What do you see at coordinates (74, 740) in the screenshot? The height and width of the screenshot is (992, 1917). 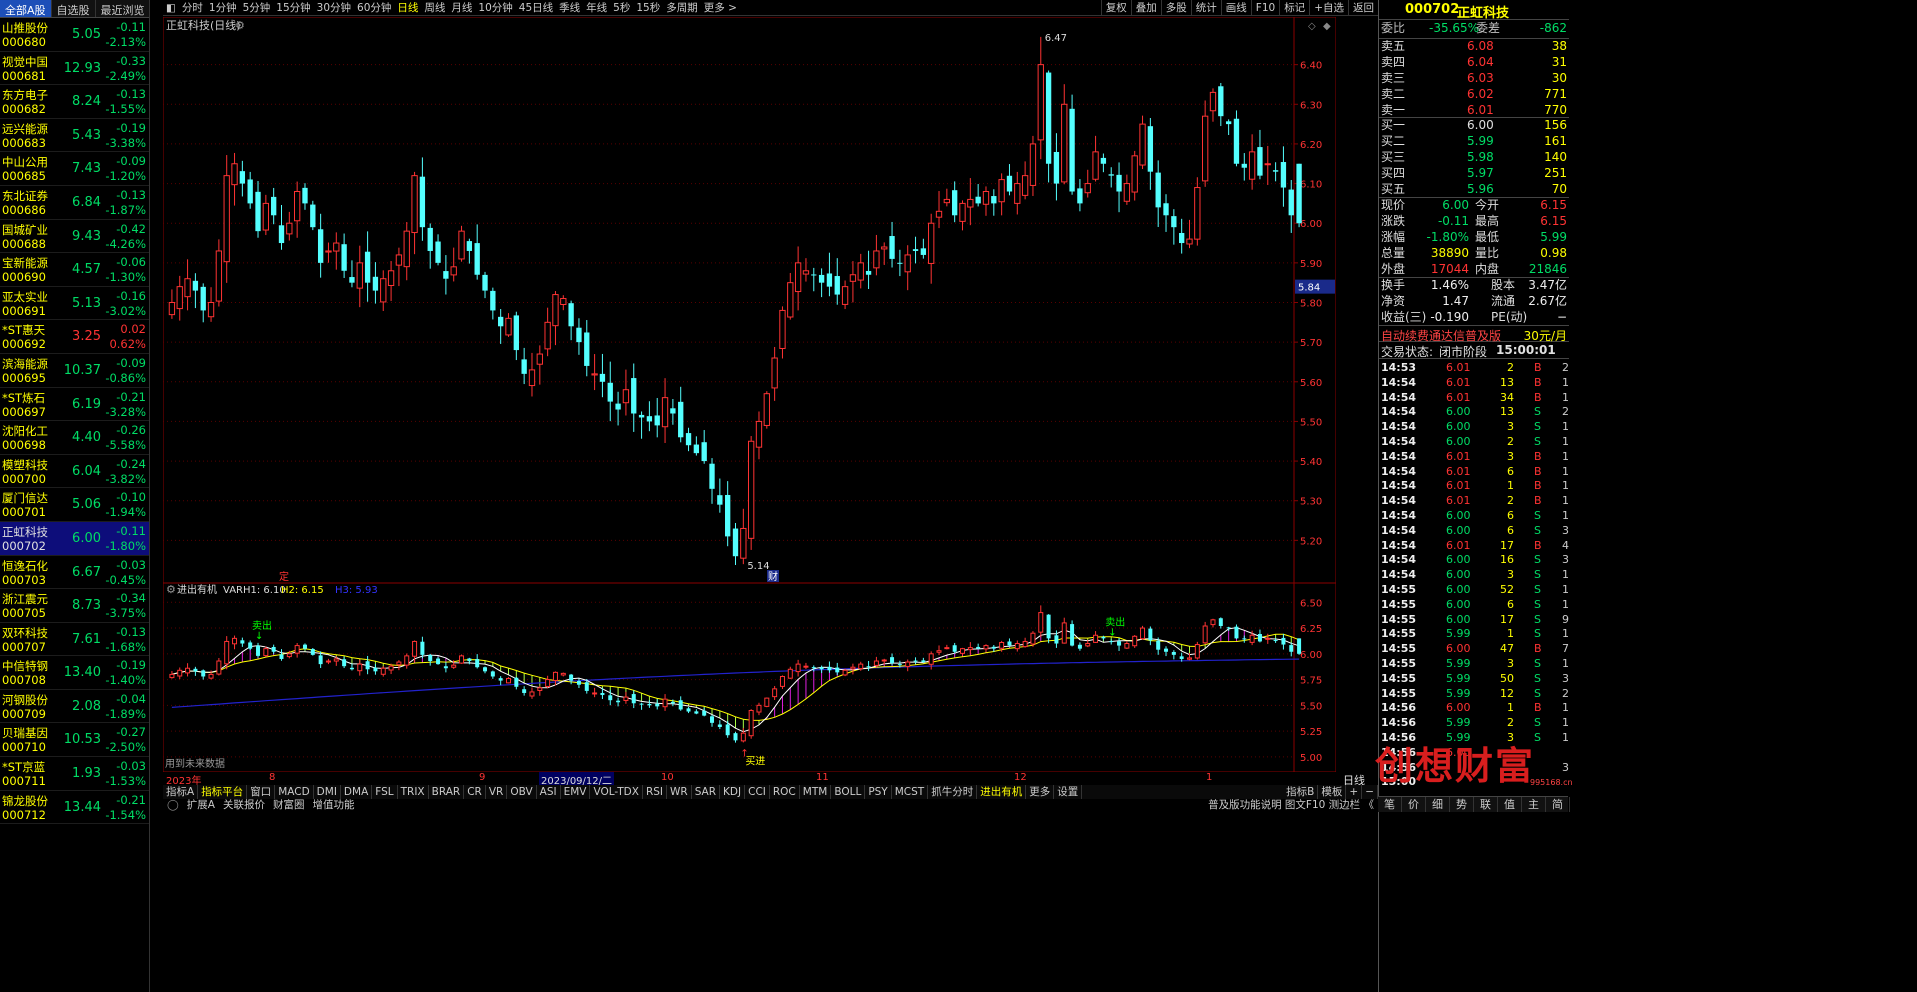 I see `stock-row: 贝瑞基因 000710 10.53 -0.27 -2.50%` at bounding box center [74, 740].